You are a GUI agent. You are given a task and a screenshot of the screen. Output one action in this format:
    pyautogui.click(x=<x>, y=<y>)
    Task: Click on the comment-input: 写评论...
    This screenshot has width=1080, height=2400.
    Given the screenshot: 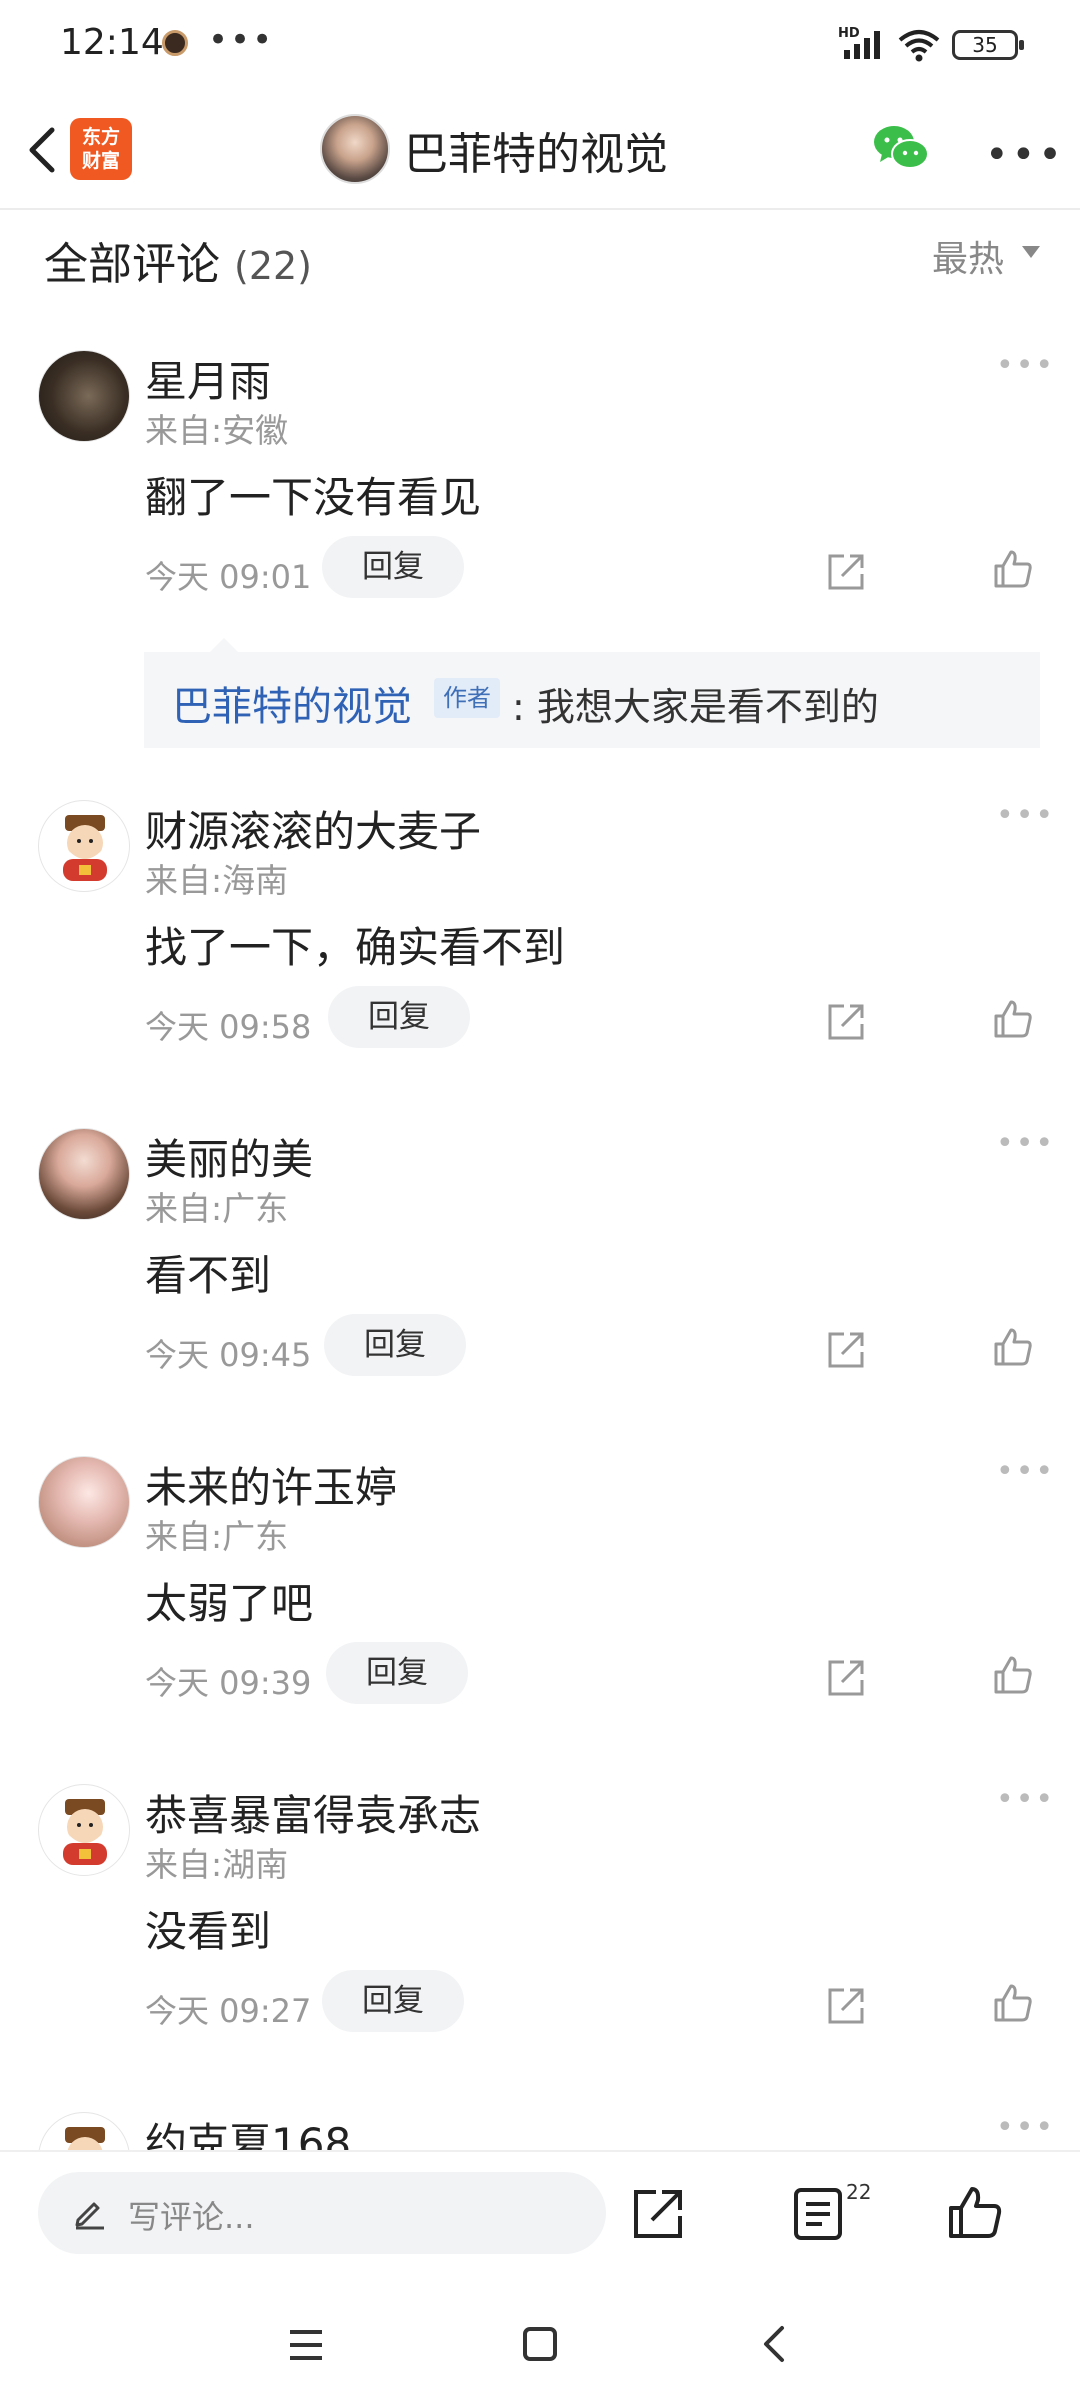 What is the action you would take?
    pyautogui.click(x=322, y=2213)
    